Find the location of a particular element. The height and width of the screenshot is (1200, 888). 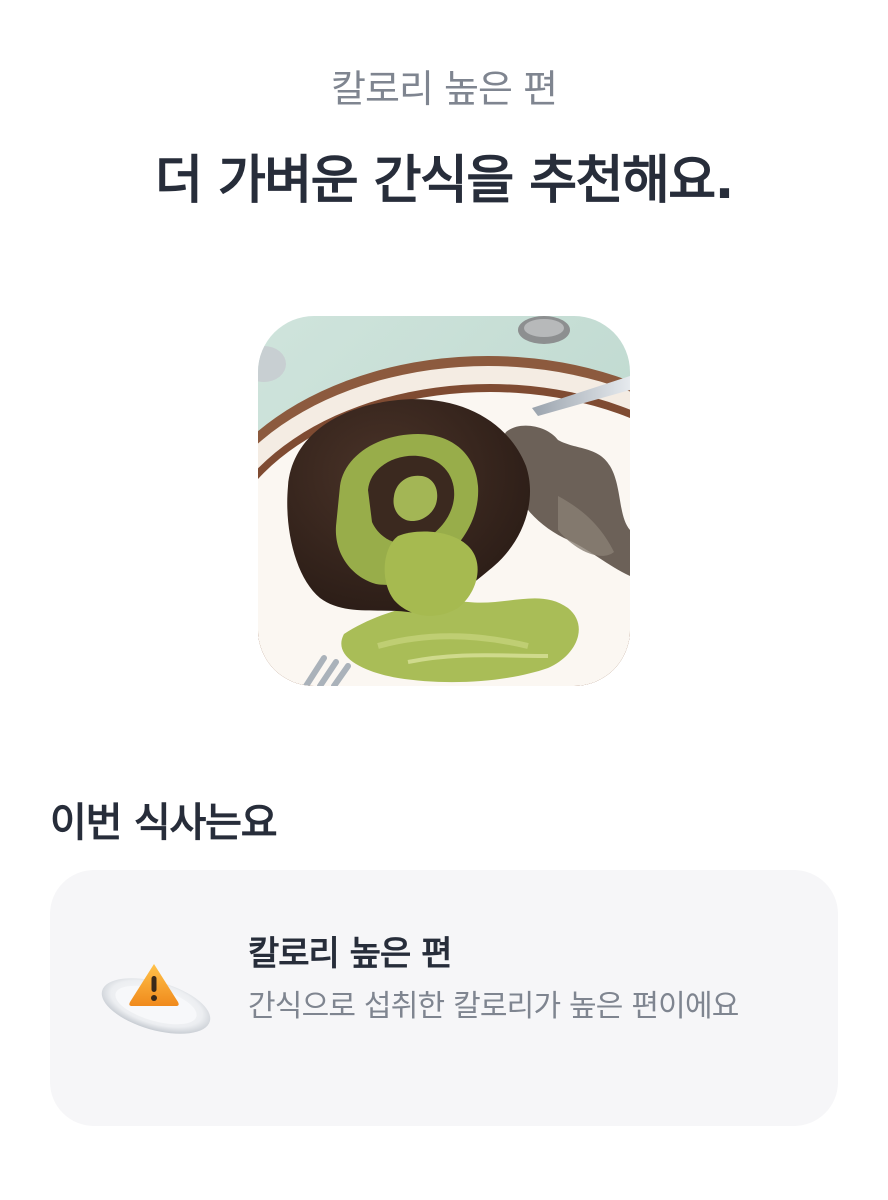

status-title: 칼로리 높은 편 is located at coordinates (350, 954).